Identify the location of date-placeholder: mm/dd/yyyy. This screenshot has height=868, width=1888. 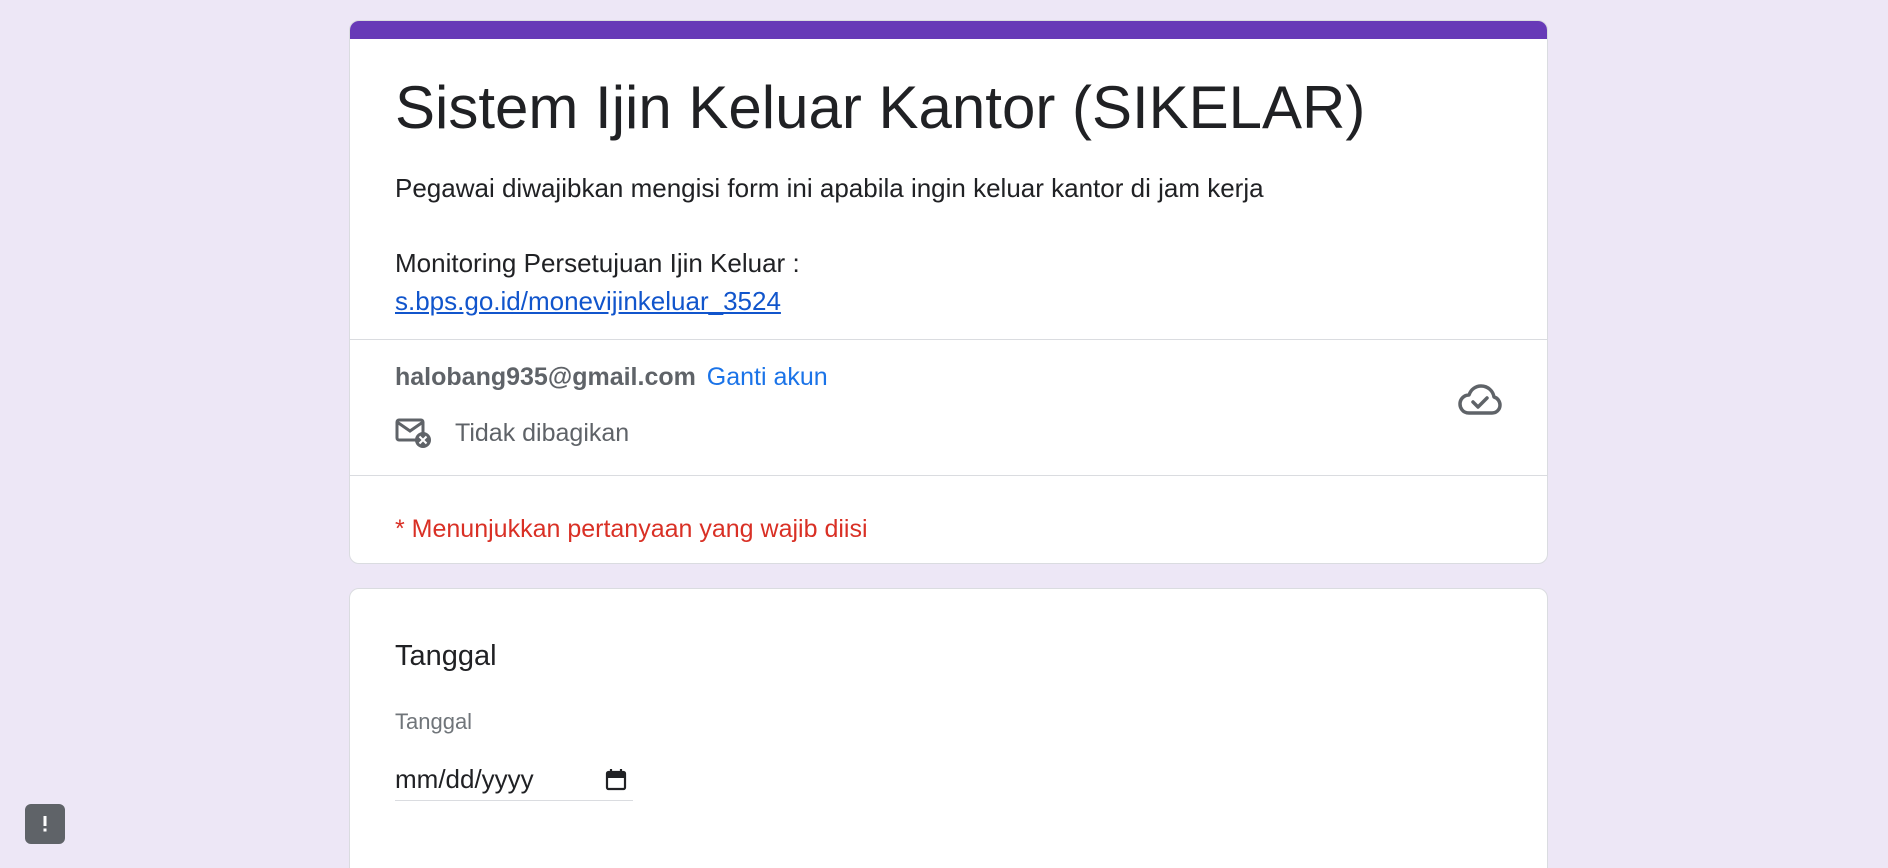
(464, 779).